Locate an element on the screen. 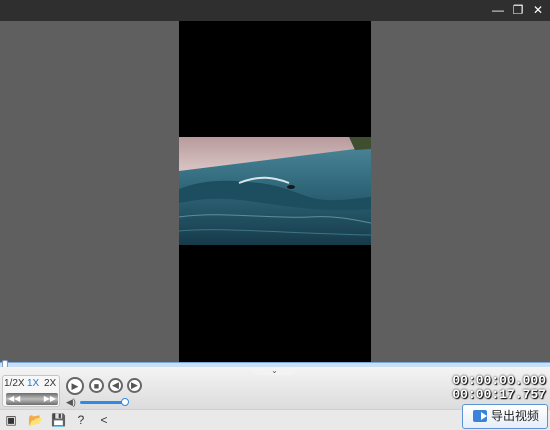  total-duration: 00:00:17.757 is located at coordinates (499, 394).